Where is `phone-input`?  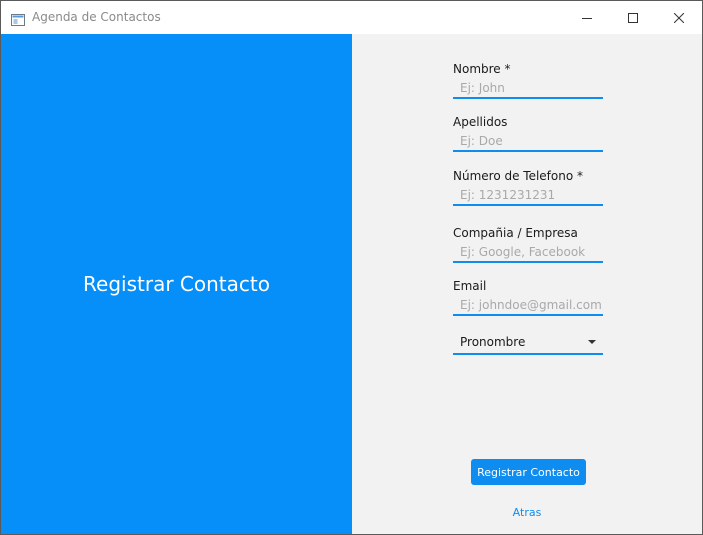 phone-input is located at coordinates (528, 196).